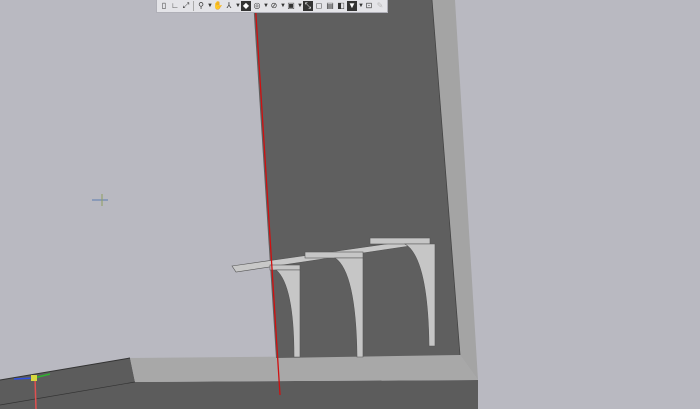 The image size is (700, 409). What do you see at coordinates (308, 6) in the screenshot?
I see `perspective-icon: ⤡` at bounding box center [308, 6].